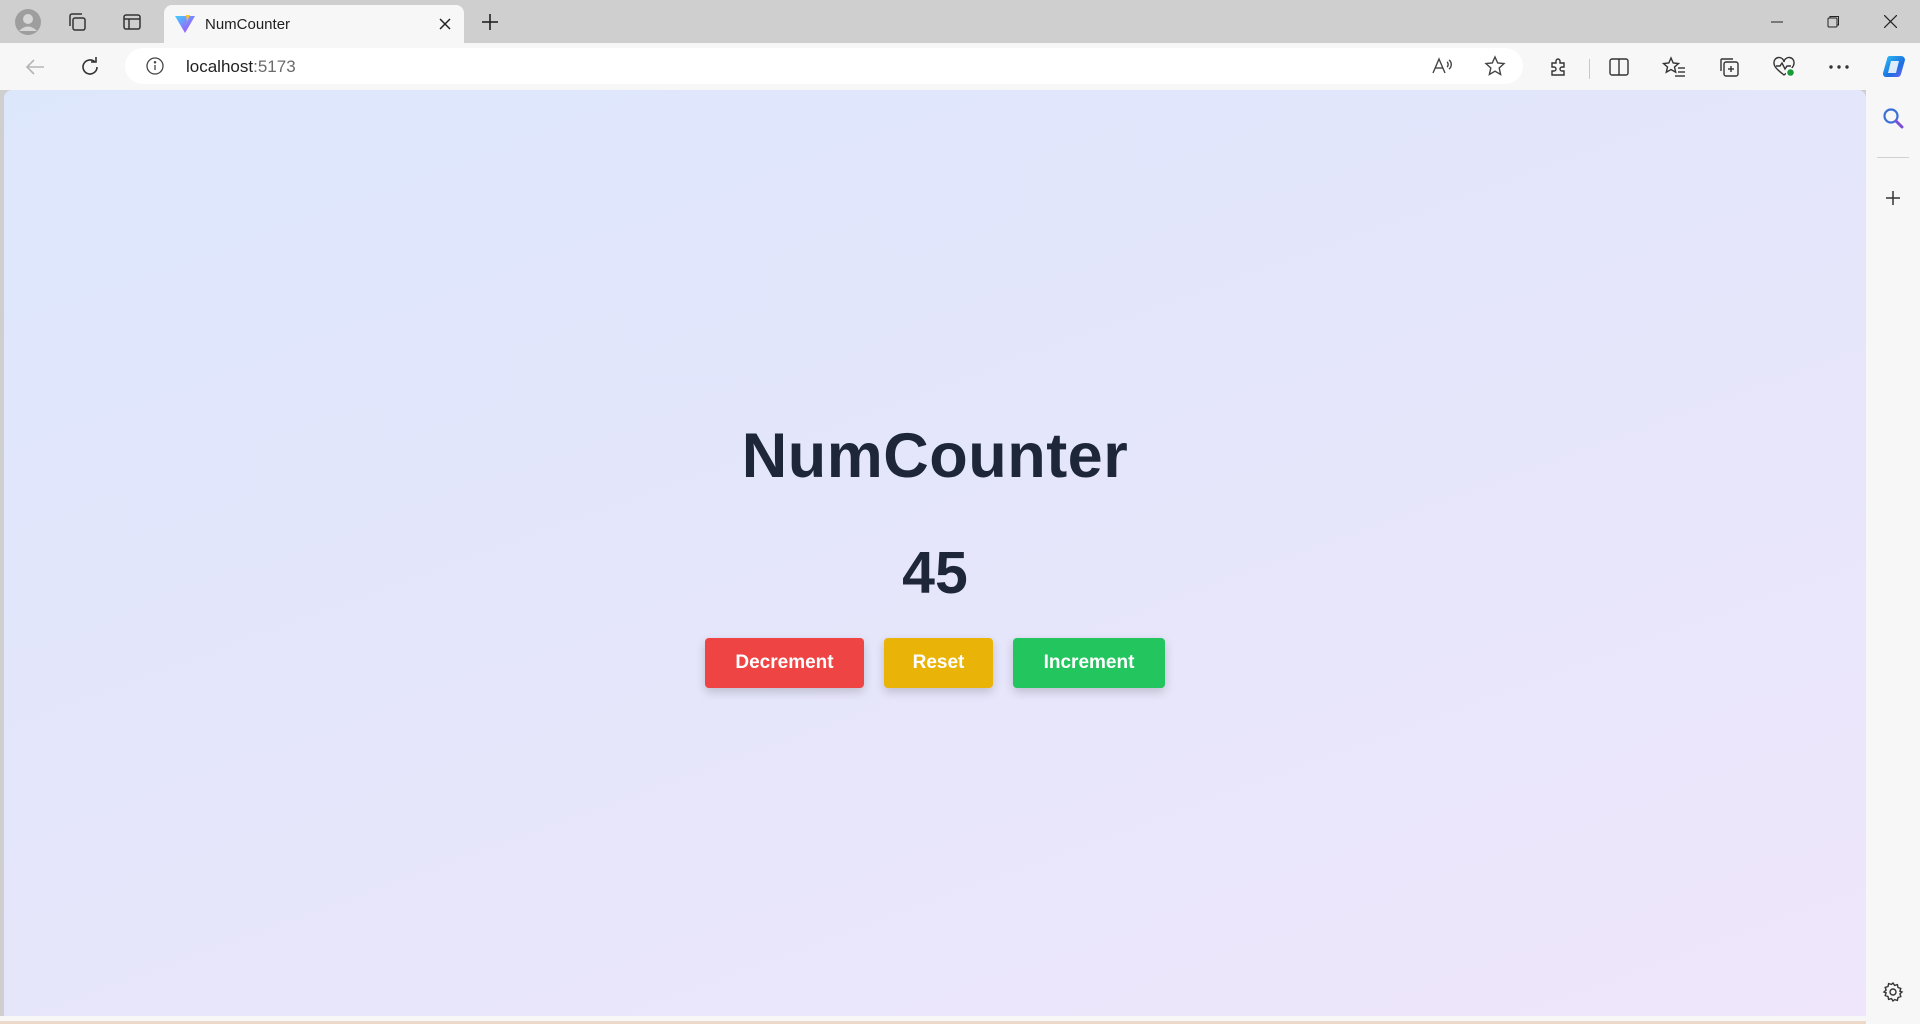  What do you see at coordinates (28, 22) in the screenshot?
I see `profile-avatar-icon` at bounding box center [28, 22].